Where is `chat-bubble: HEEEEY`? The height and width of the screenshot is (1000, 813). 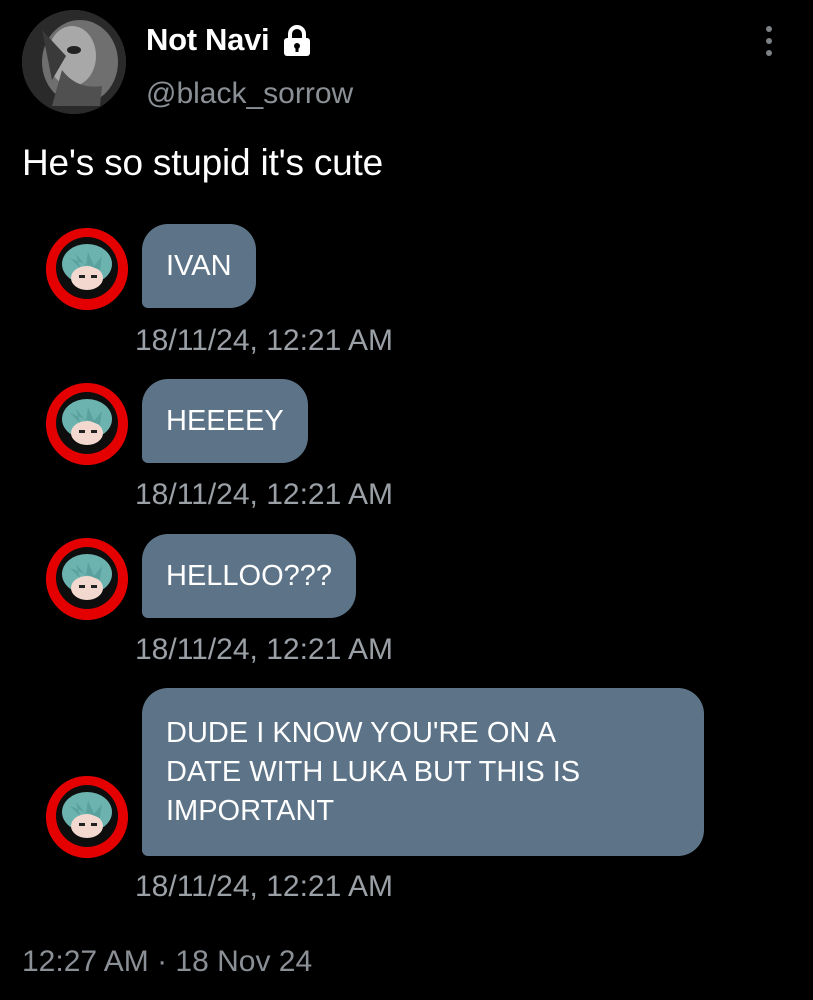
chat-bubble: HEEEEY is located at coordinates (225, 421).